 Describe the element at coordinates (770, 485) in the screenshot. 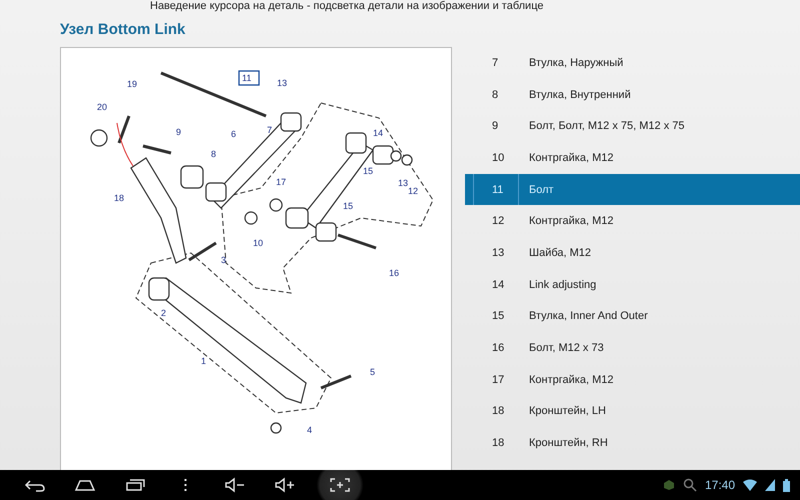

I see `signal-icon` at that location.